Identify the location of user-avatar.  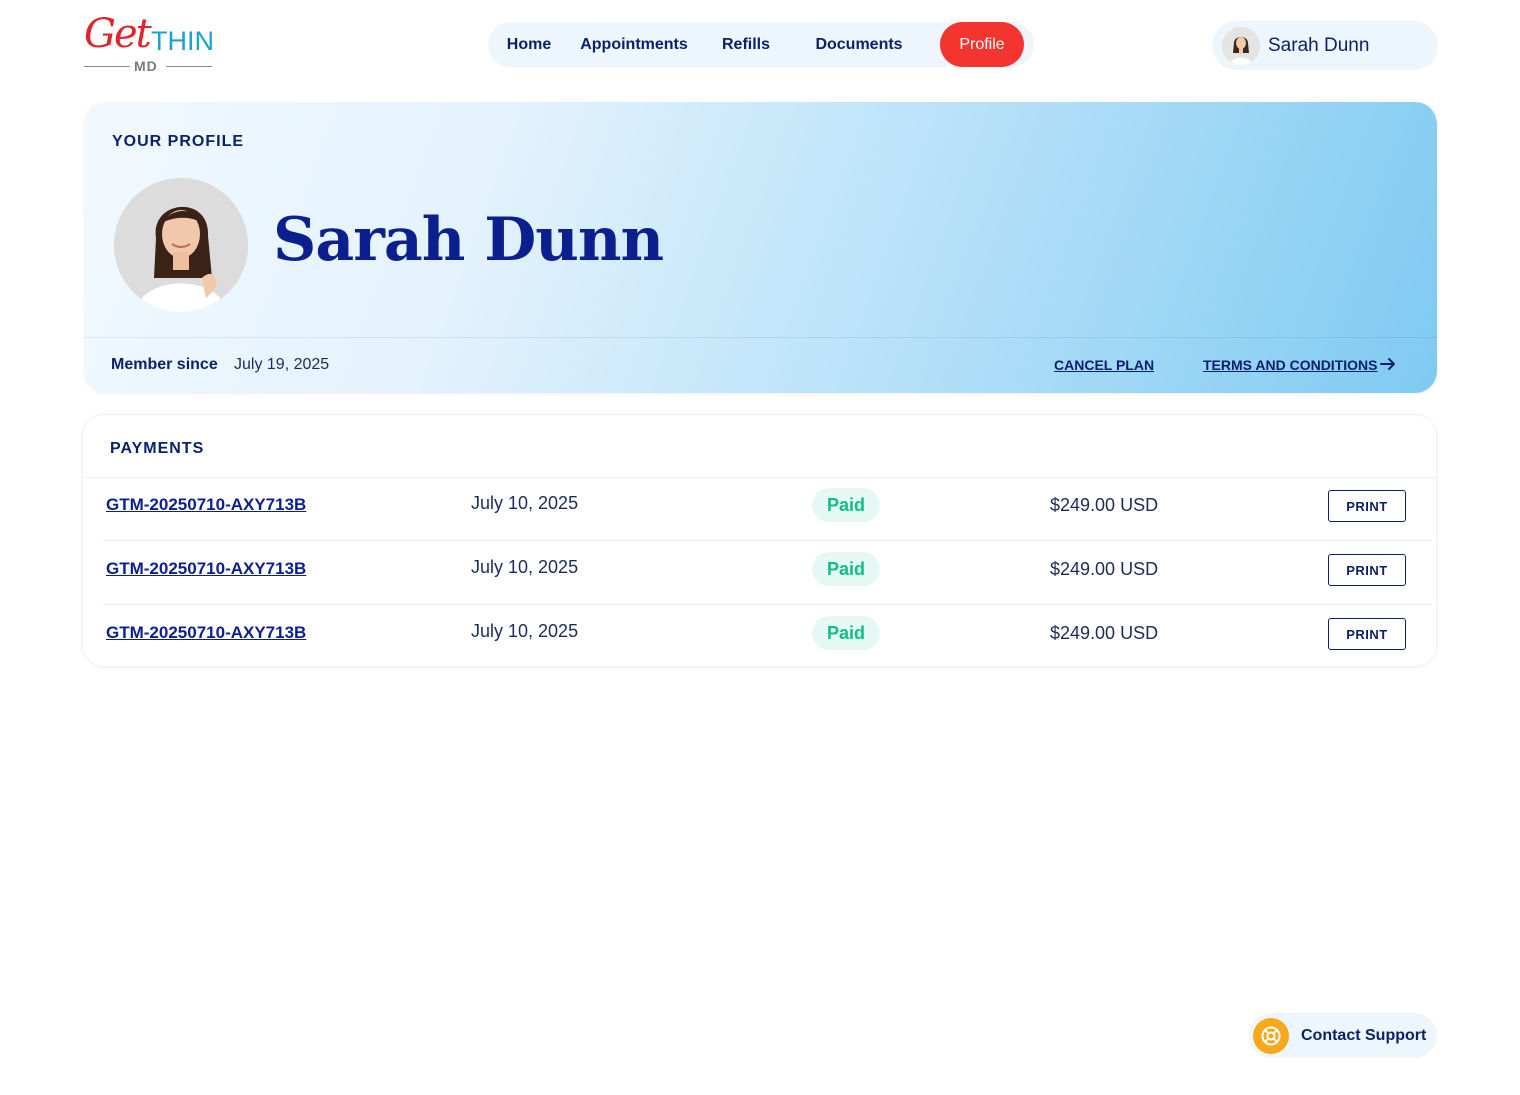
(1241, 45).